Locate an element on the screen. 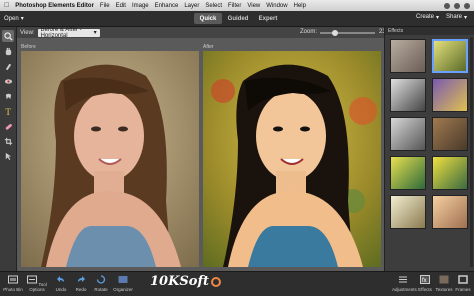  menu-filter: Filter is located at coordinates (234, 6).